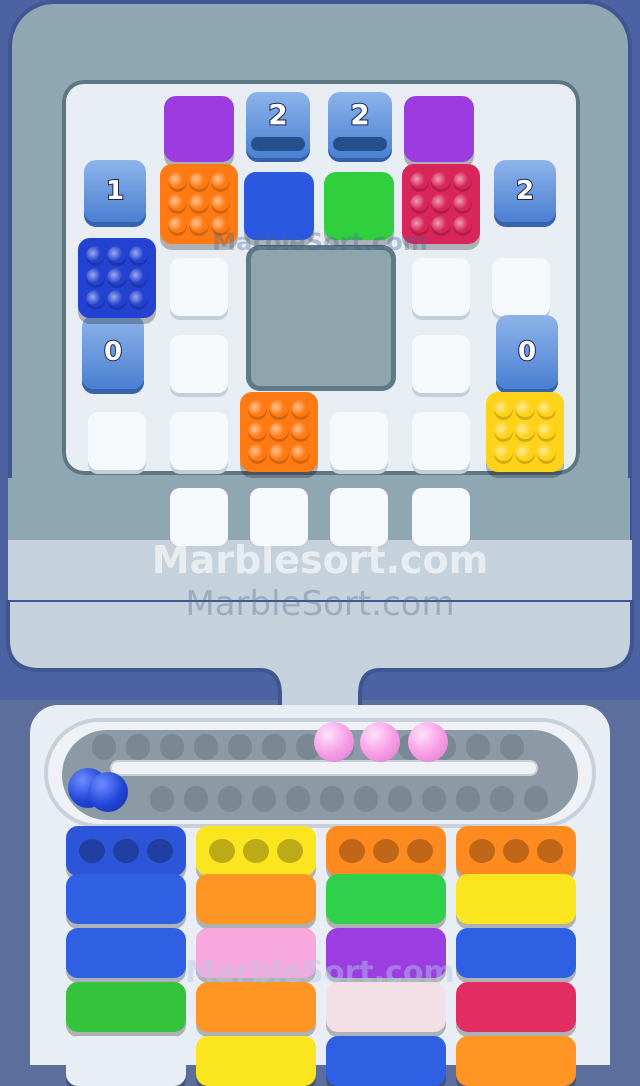 Image resolution: width=640 pixels, height=1086 pixels. What do you see at coordinates (525, 191) in the screenshot?
I see `marble-holder: 2` at bounding box center [525, 191].